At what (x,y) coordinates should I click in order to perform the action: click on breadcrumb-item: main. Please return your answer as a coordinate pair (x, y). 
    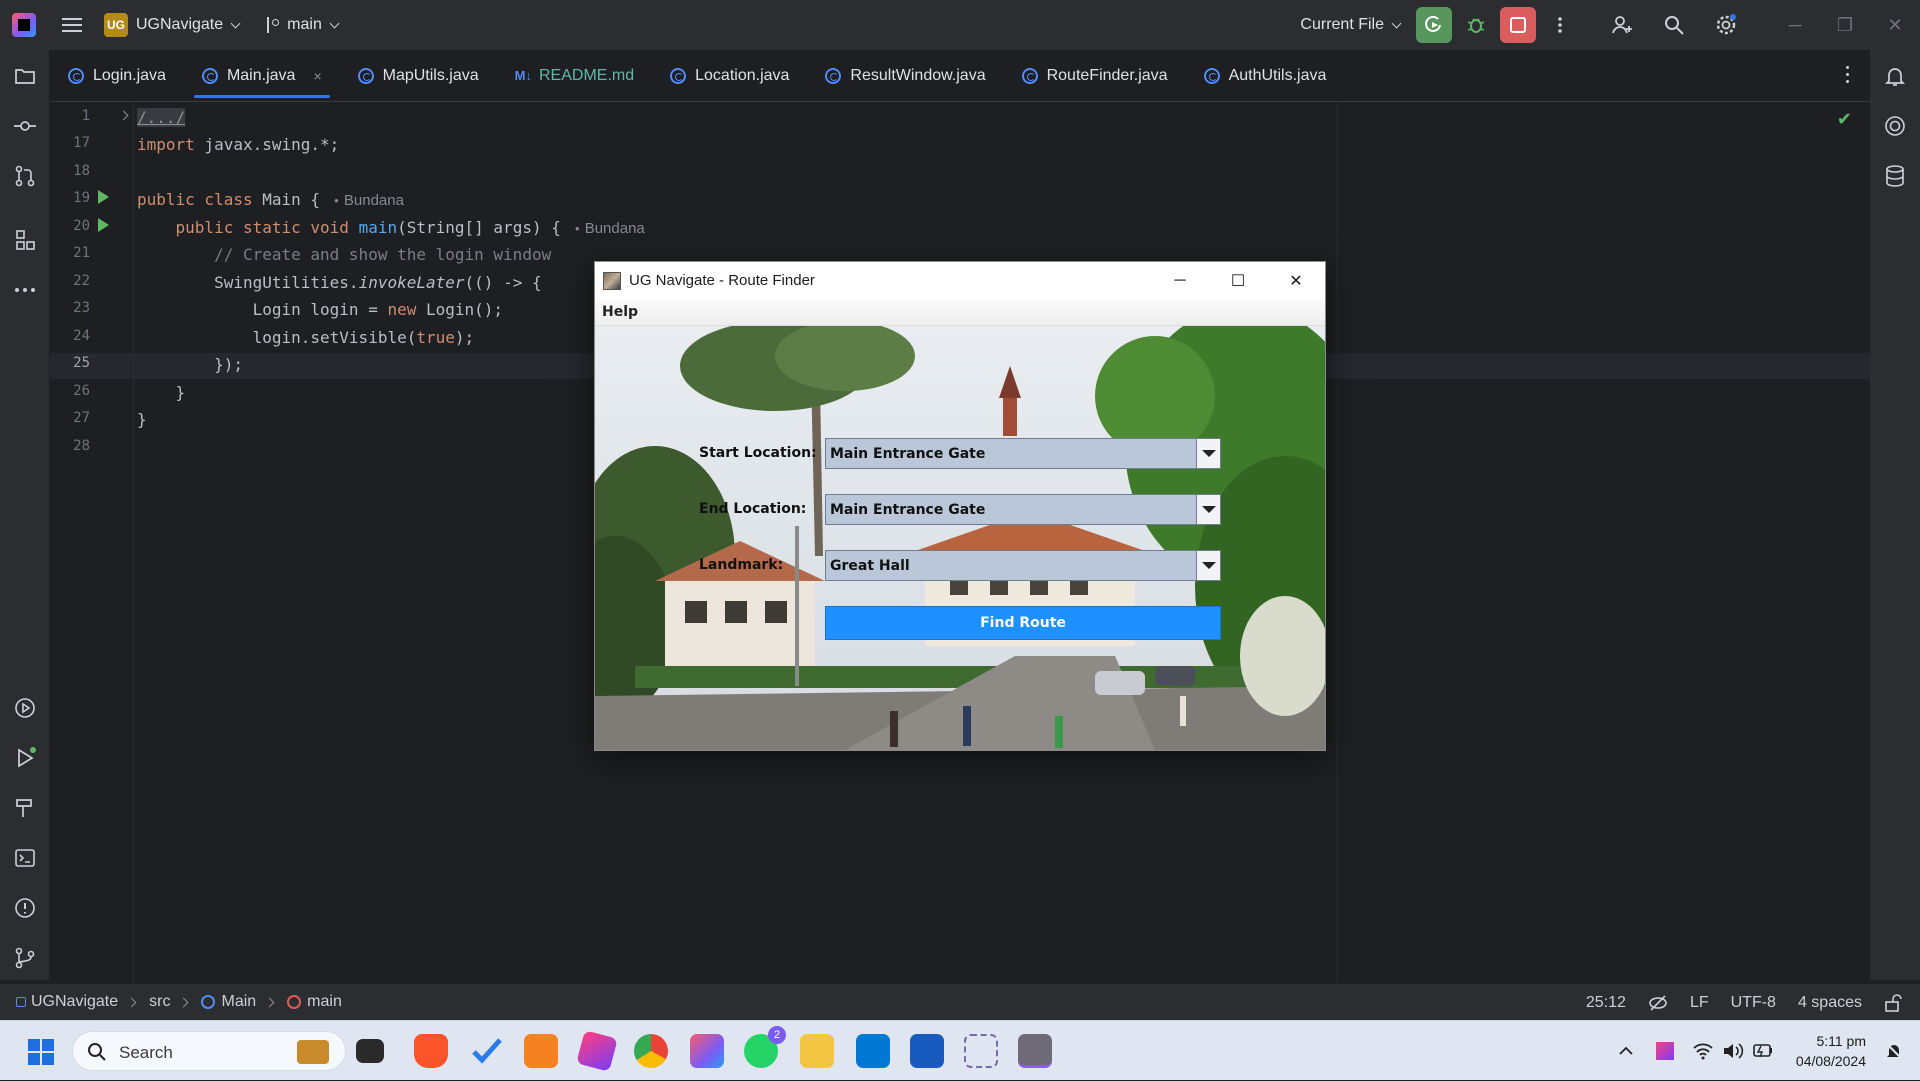
    Looking at the image, I should click on (324, 1002).